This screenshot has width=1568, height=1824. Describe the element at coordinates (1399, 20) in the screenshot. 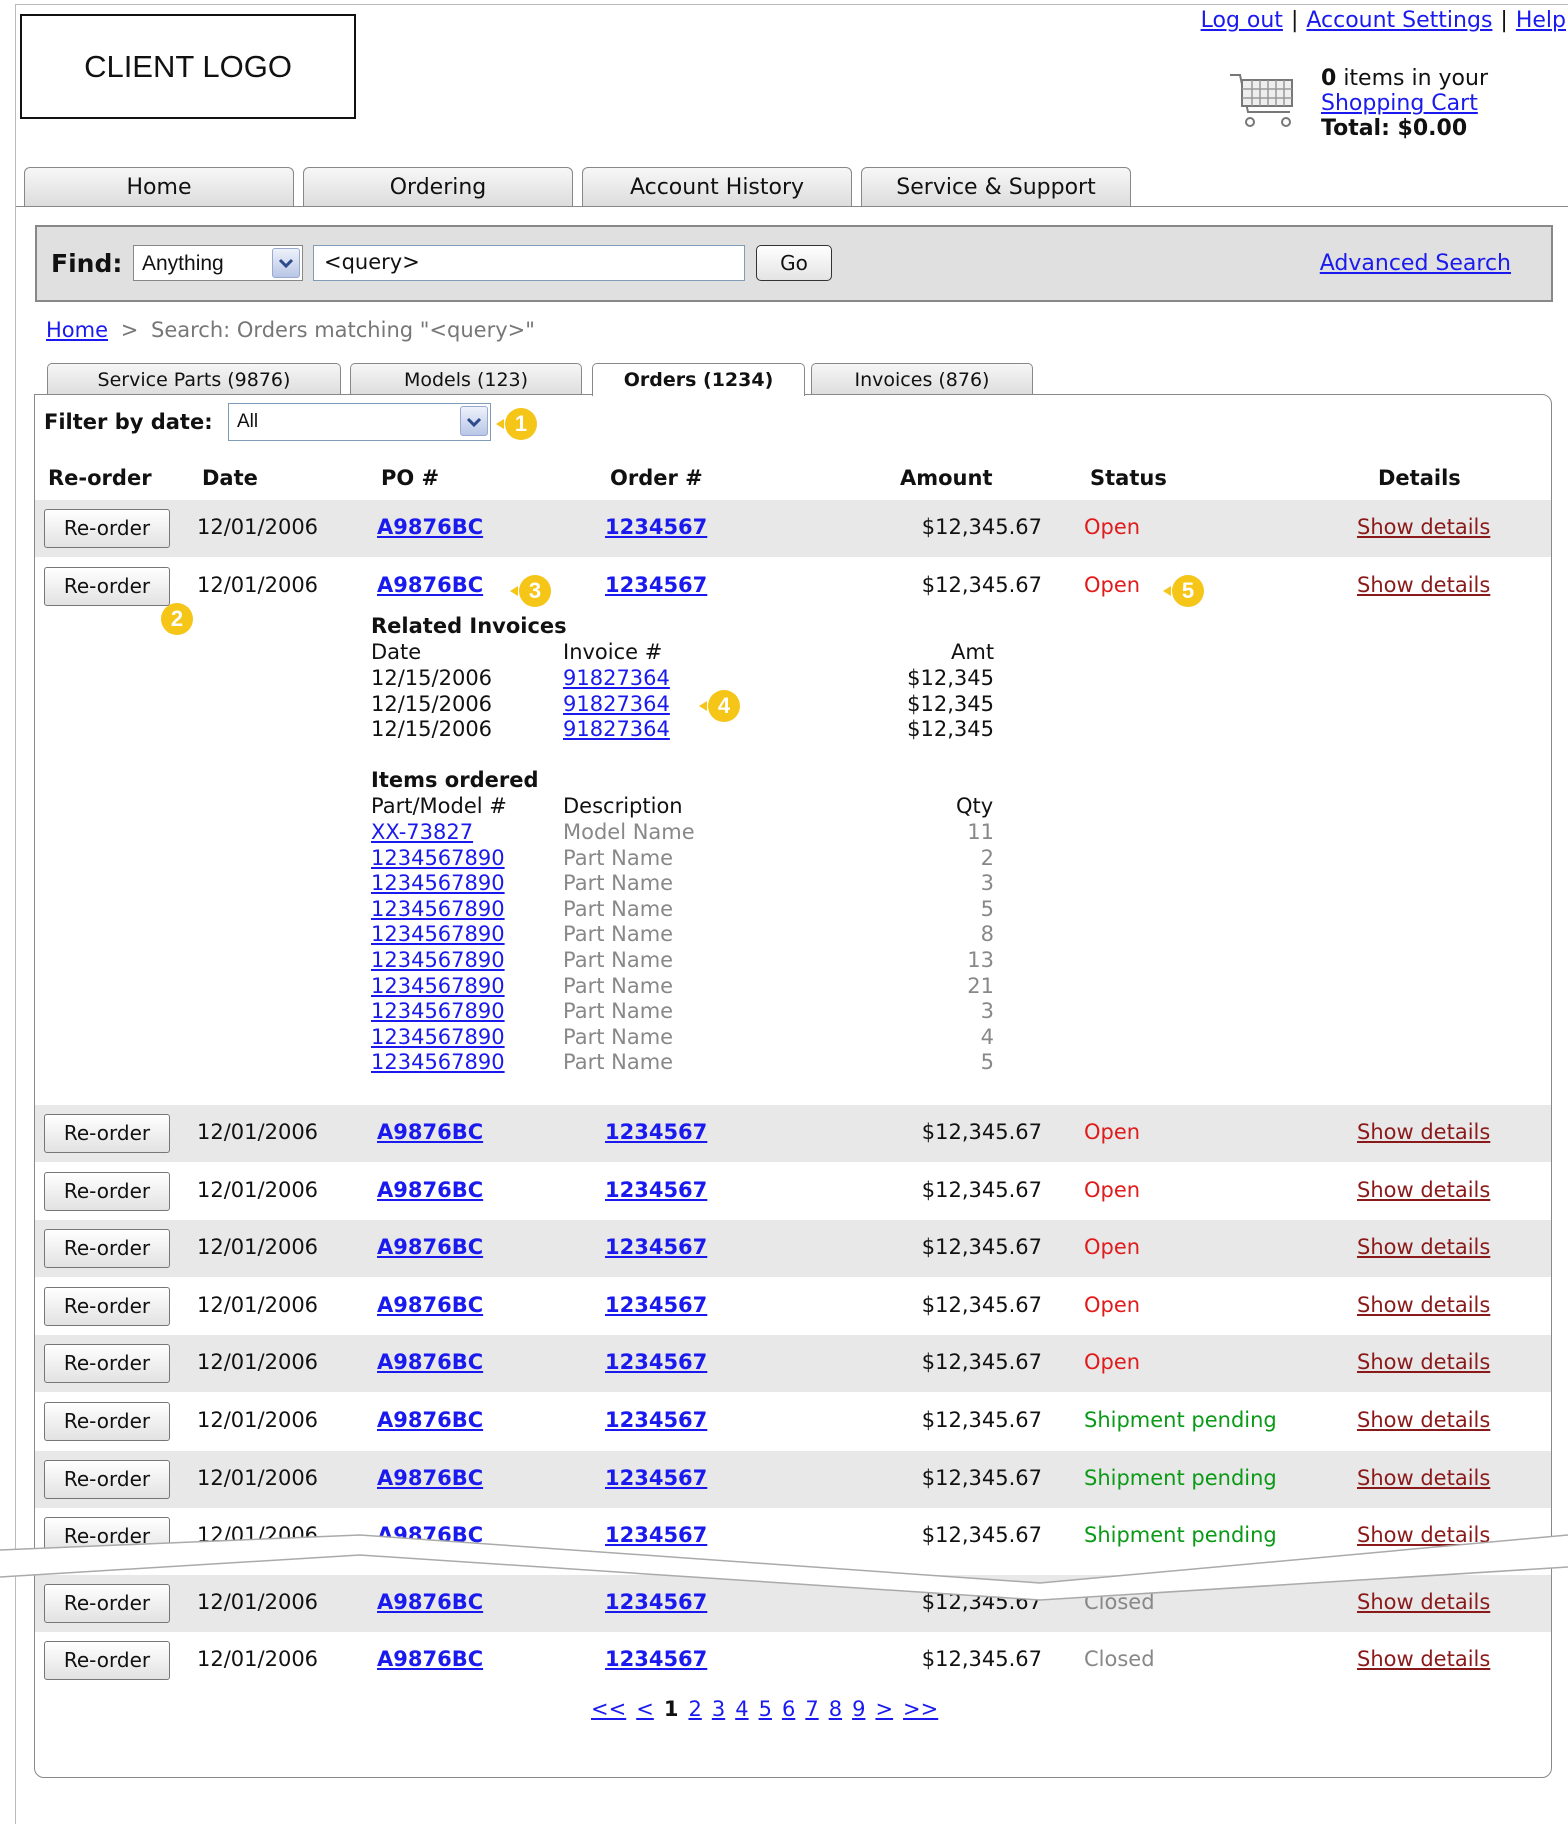

I see `account-settings-link: Account Settings` at that location.